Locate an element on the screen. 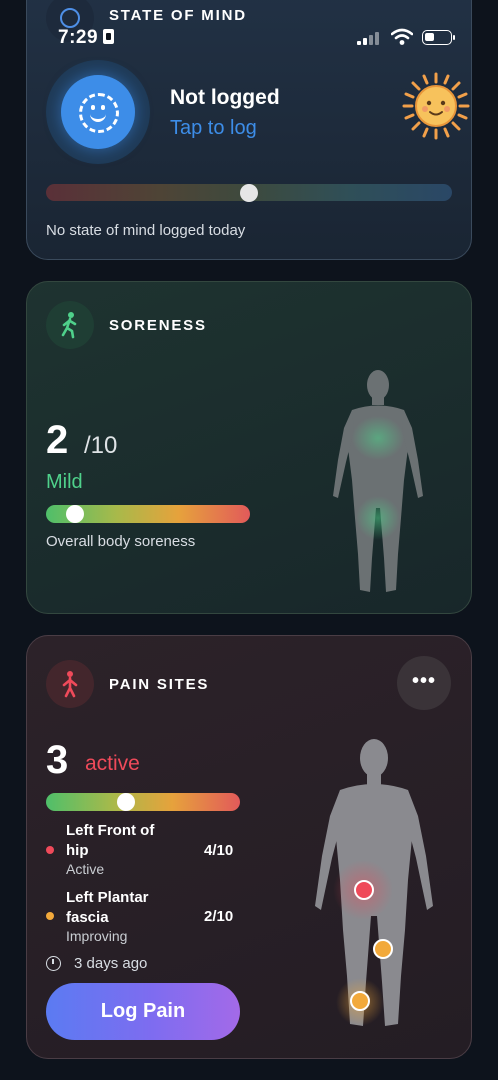  hip-pain-marker is located at coordinates (364, 890).